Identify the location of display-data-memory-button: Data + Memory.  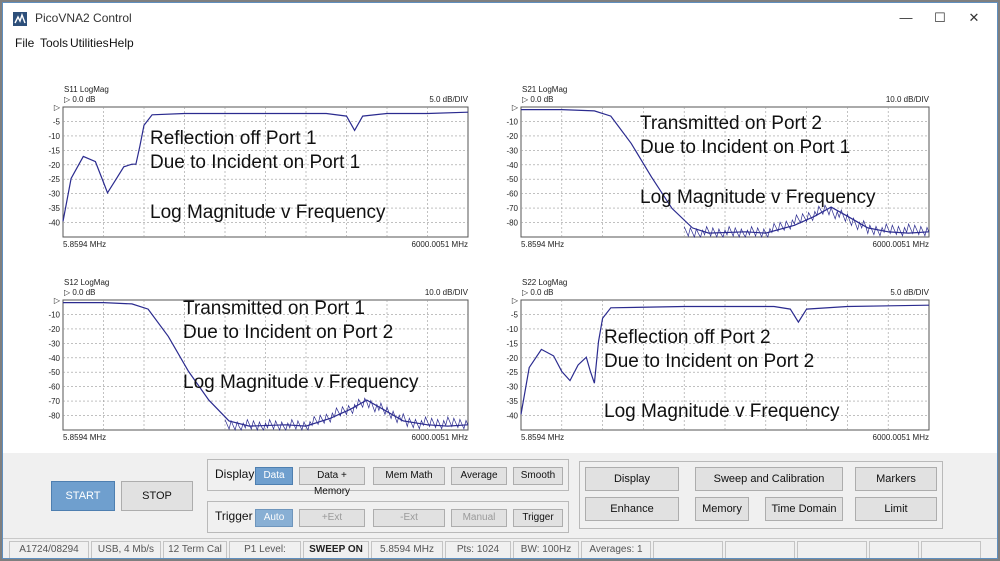
(332, 482).